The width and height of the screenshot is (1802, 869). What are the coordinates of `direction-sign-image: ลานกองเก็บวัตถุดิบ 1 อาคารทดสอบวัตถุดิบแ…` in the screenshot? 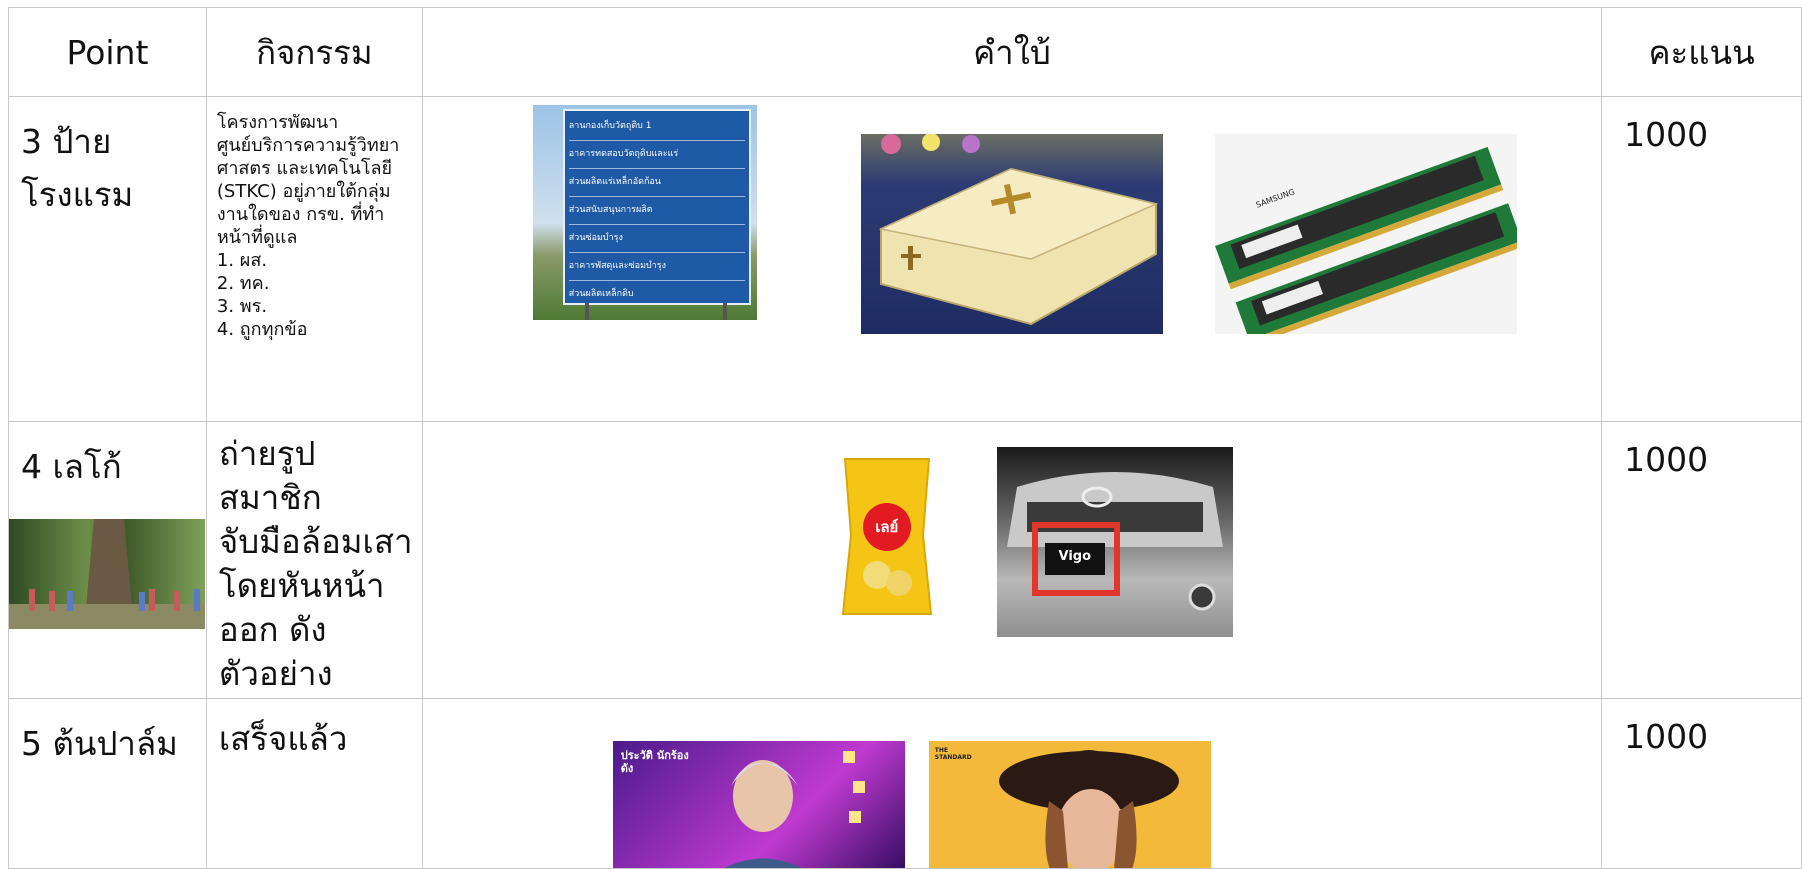 It's located at (644, 212).